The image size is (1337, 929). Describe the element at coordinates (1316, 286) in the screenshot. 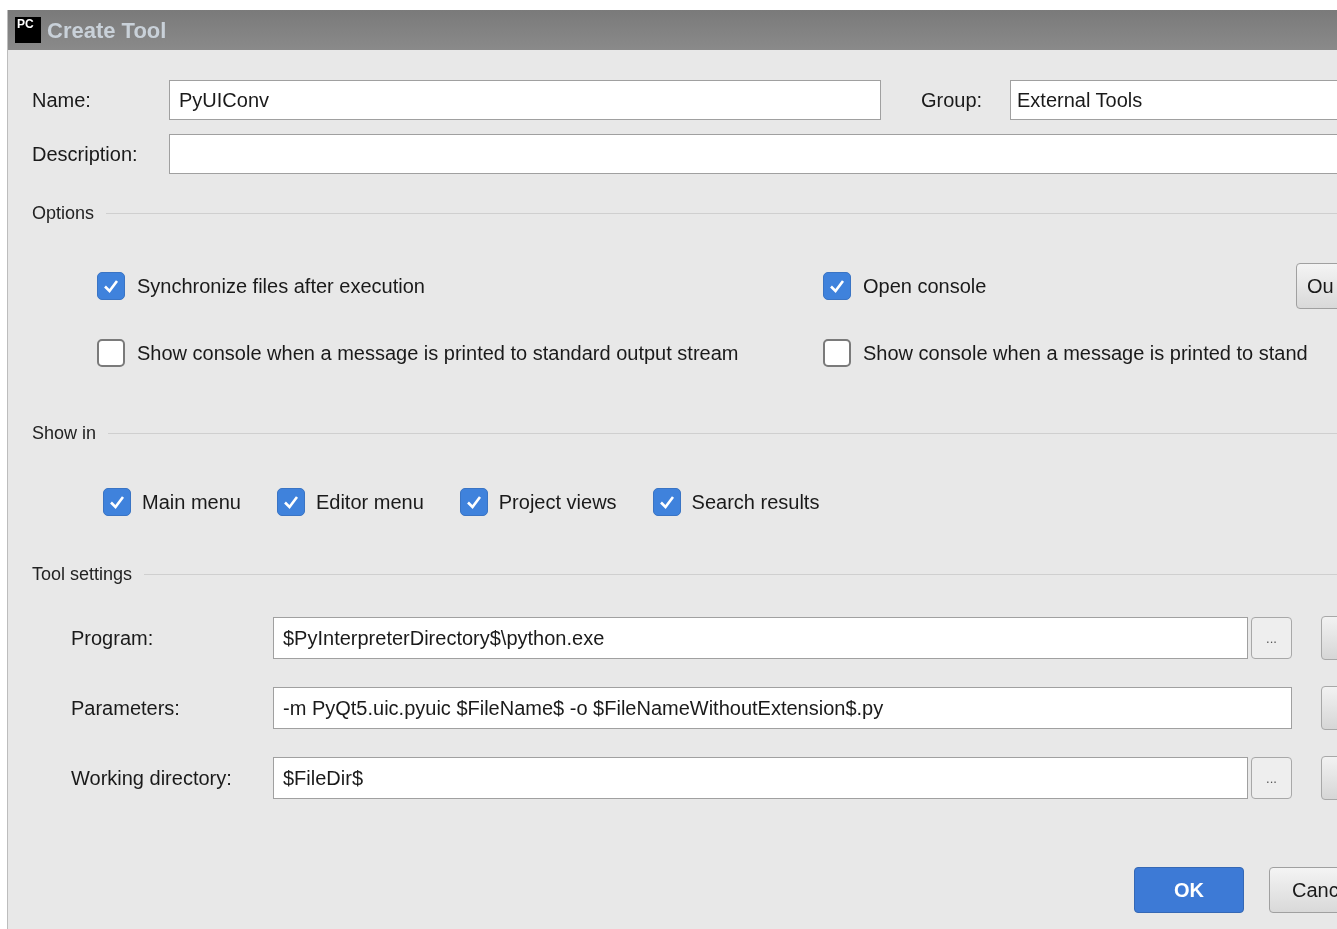

I see `options-button: Ou` at that location.